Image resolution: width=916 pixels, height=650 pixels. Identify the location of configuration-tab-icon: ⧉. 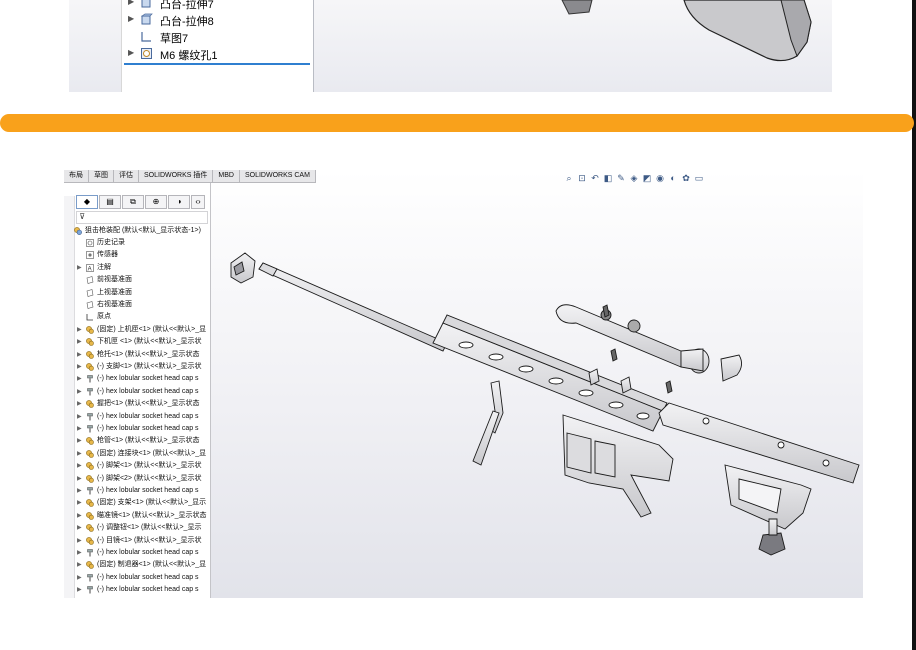
(133, 202).